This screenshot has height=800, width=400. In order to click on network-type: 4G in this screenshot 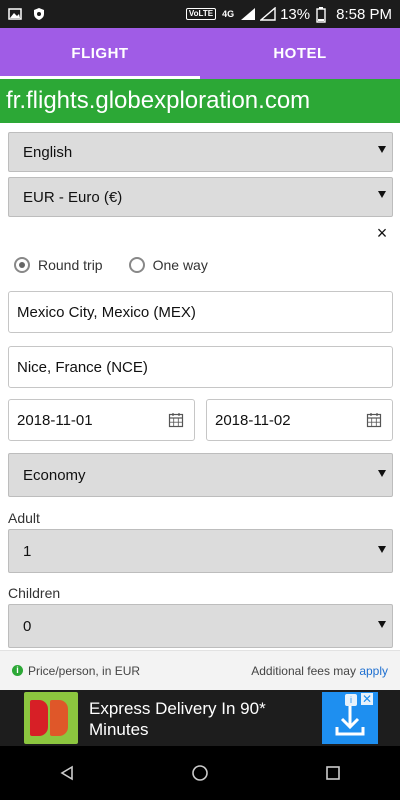, I will do `click(228, 14)`.